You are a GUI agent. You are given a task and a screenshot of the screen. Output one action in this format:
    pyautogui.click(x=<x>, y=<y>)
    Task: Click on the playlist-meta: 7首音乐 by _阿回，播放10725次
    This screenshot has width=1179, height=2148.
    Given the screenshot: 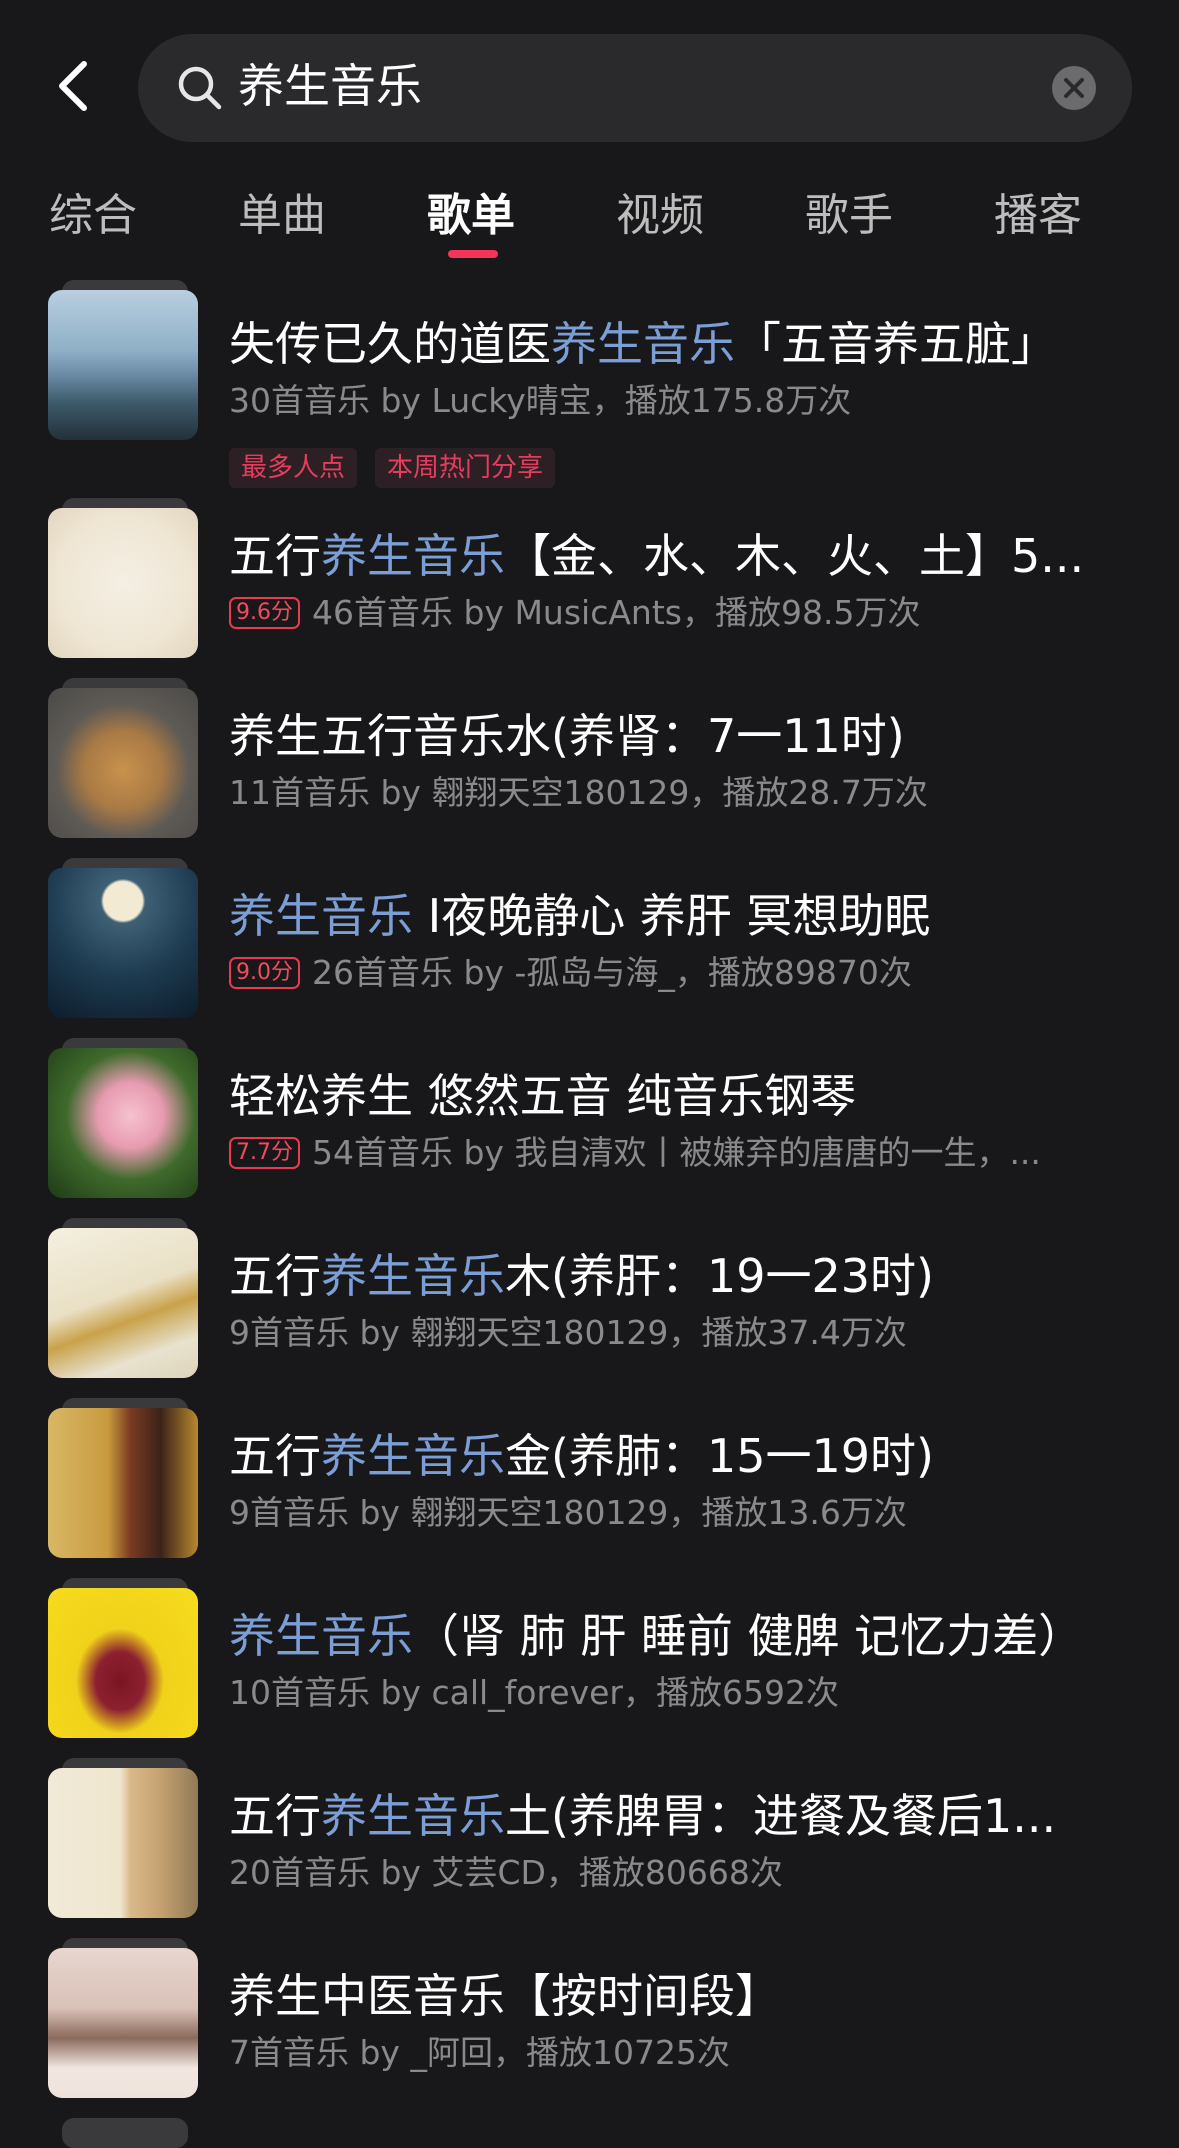 What is the action you would take?
    pyautogui.click(x=479, y=2052)
    